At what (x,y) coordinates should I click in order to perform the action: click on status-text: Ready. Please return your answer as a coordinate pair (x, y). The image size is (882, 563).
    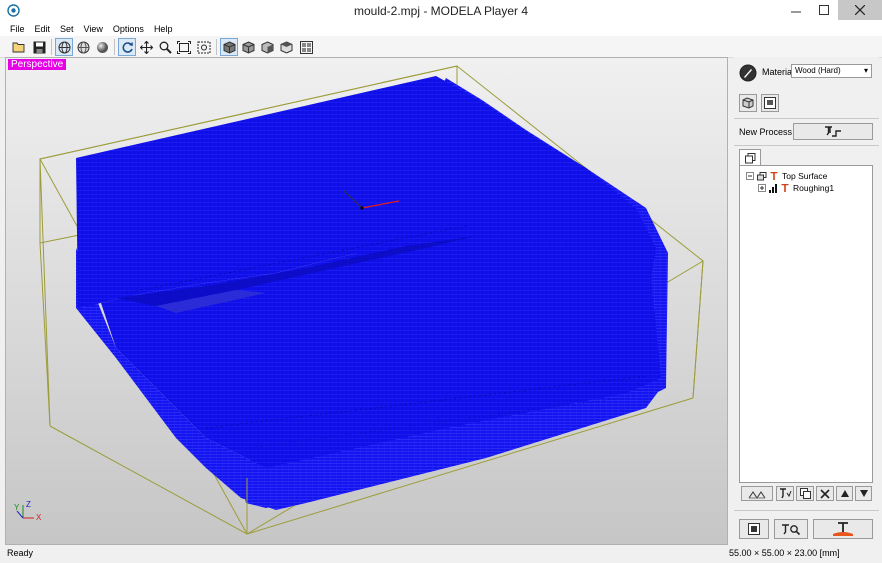
    Looking at the image, I should click on (20, 553).